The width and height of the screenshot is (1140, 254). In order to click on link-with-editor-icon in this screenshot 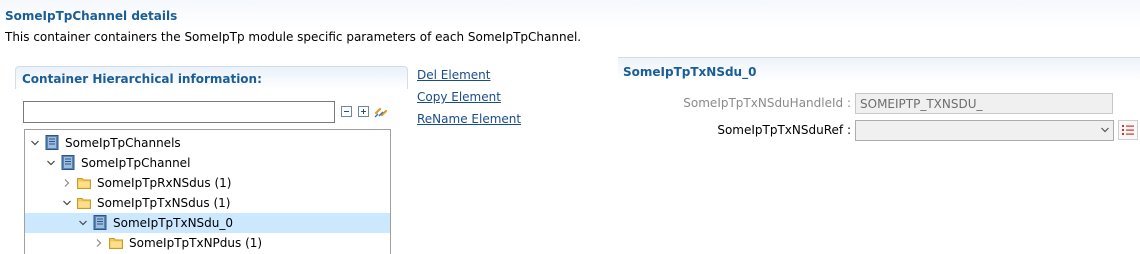, I will do `click(381, 112)`.